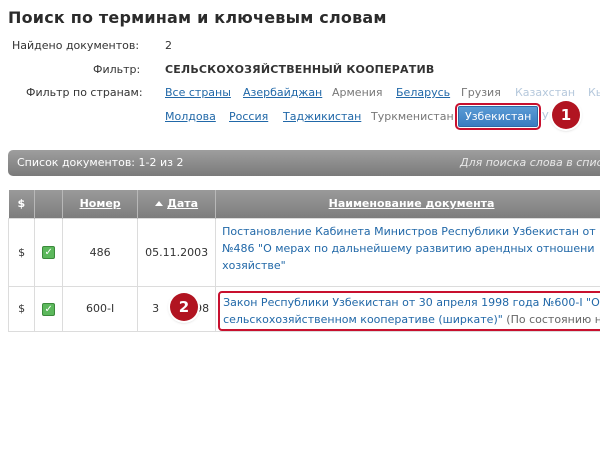 The height and width of the screenshot is (469, 600). I want to click on header-name-label: Наименование документа, so click(412, 203).